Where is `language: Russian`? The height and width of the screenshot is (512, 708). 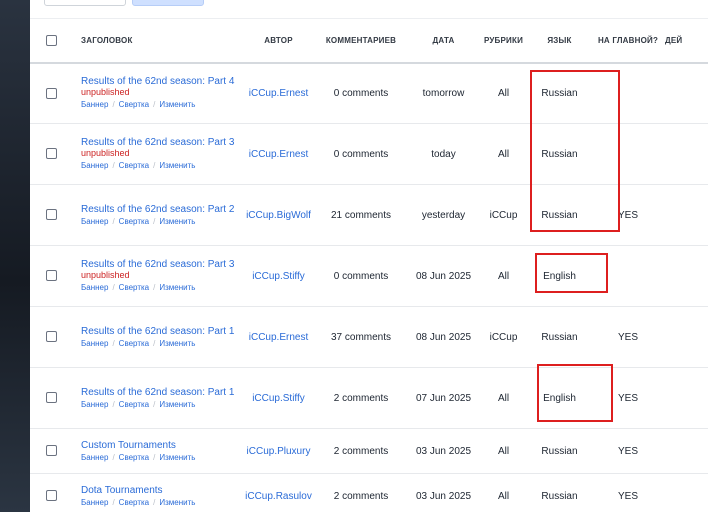
language: Russian is located at coordinates (559, 496).